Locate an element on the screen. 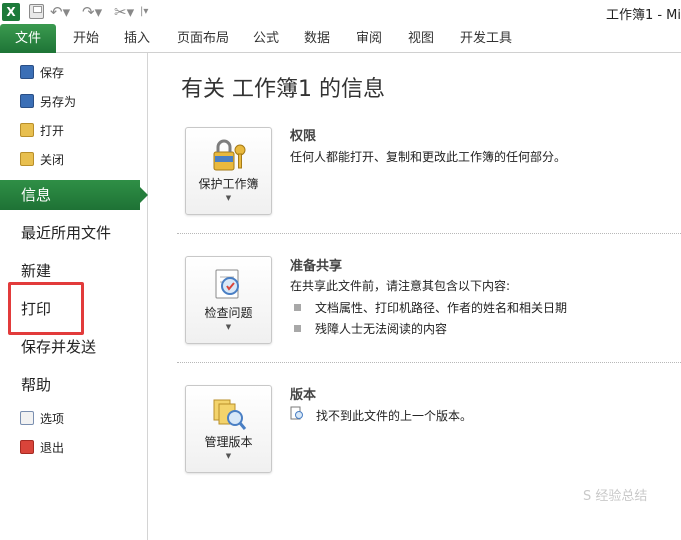 The width and height of the screenshot is (681, 540). nav-open: 打开 is located at coordinates (42, 131).